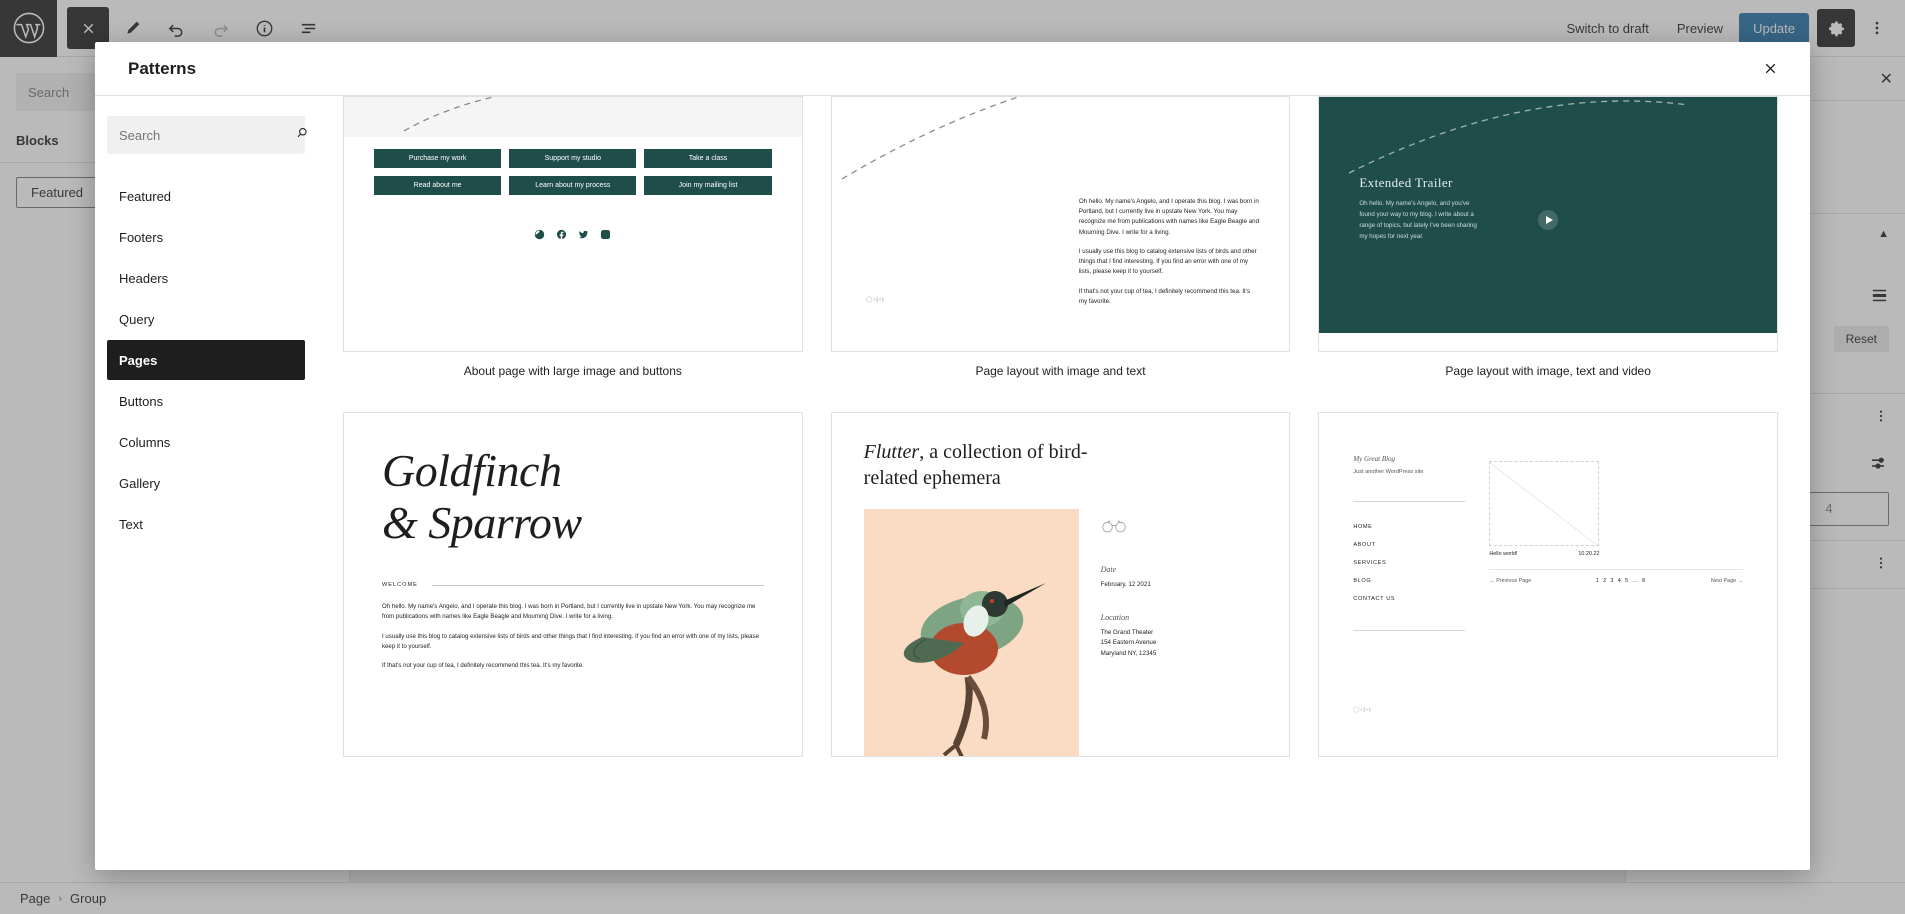 The image size is (1905, 914). What do you see at coordinates (302, 135) in the screenshot?
I see `search-icon` at bounding box center [302, 135].